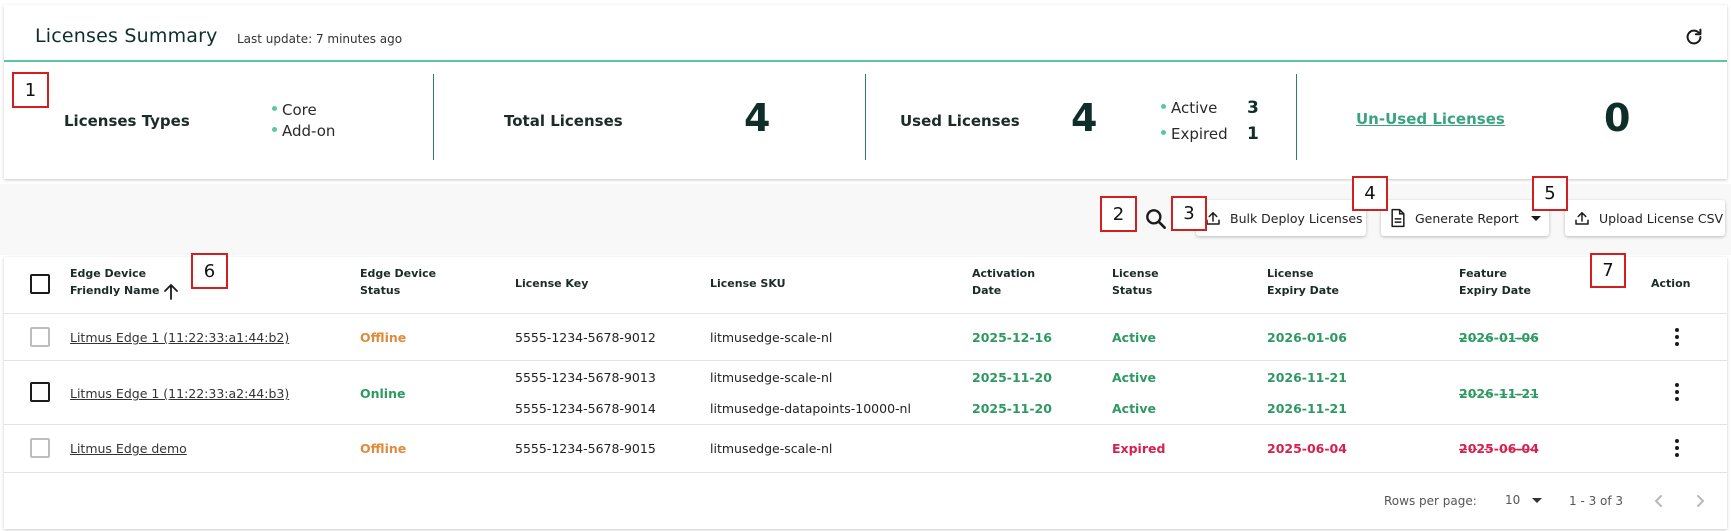  What do you see at coordinates (171, 291) in the screenshot?
I see `sort-arrow-up-icon` at bounding box center [171, 291].